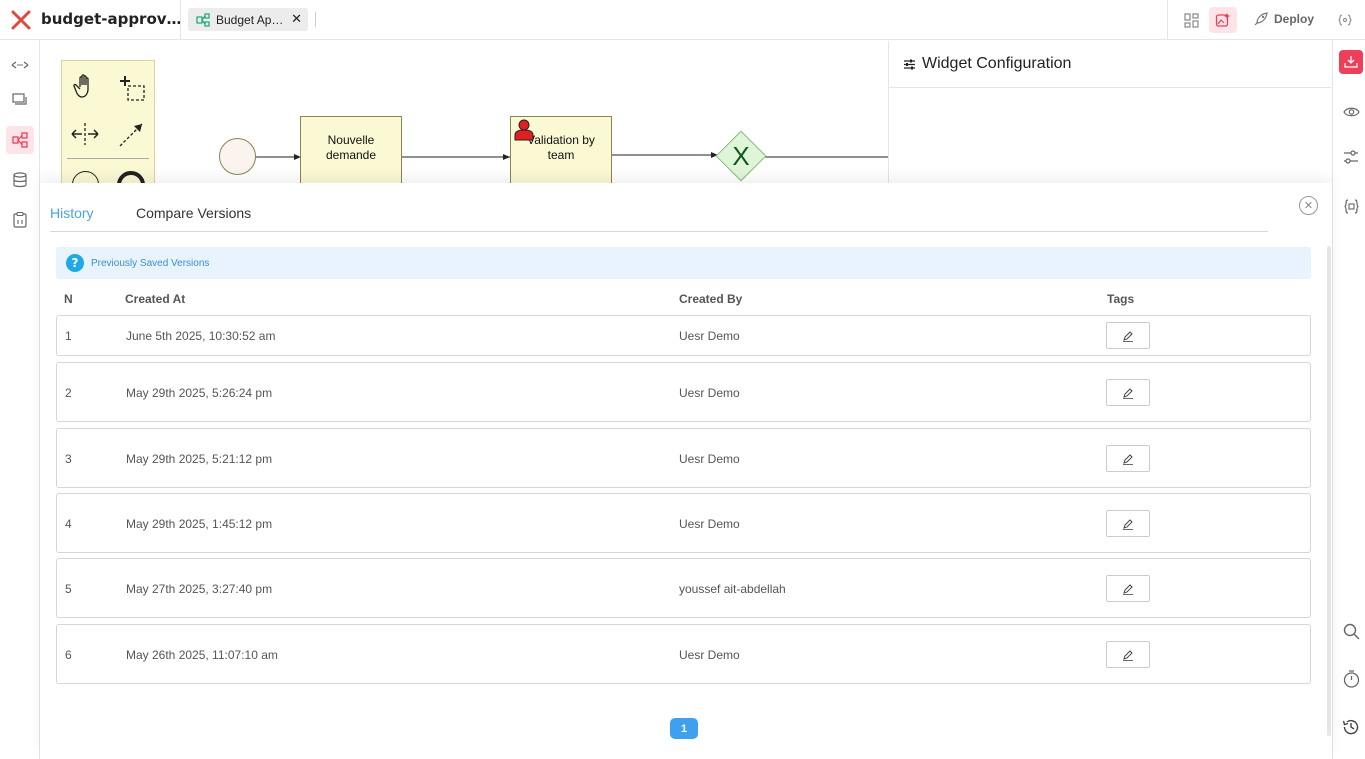 The image size is (1365, 759). Describe the element at coordinates (1110, 64) in the screenshot. I see `widget-header: Widget Configuration` at that location.